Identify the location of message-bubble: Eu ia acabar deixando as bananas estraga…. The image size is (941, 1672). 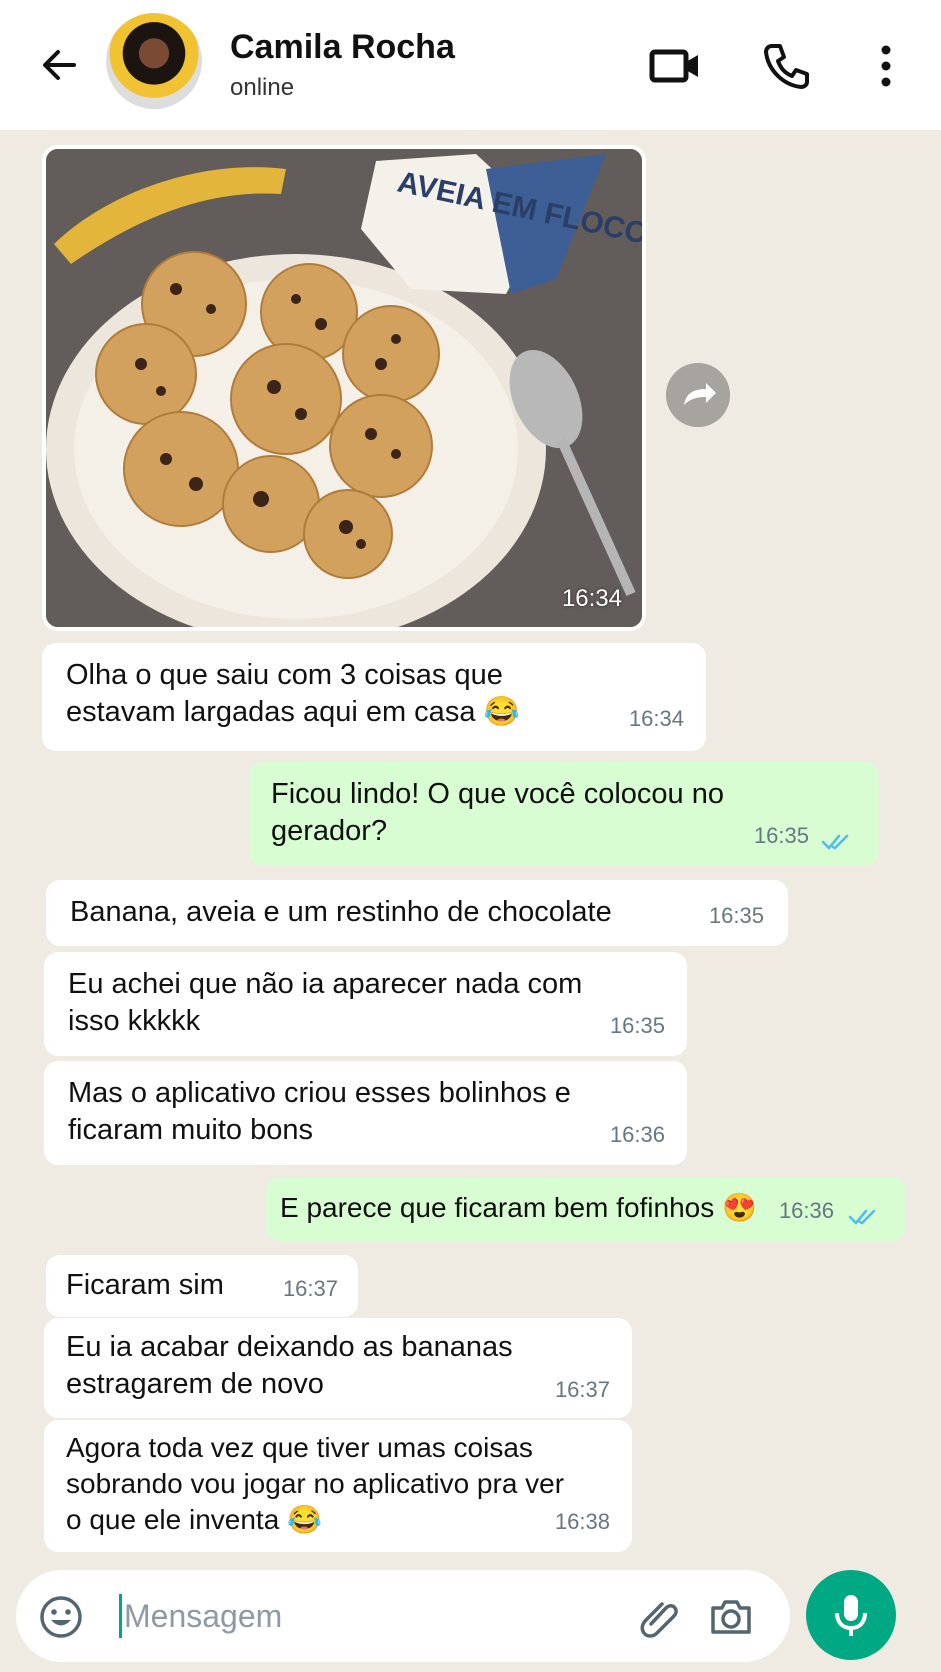
(338, 1368).